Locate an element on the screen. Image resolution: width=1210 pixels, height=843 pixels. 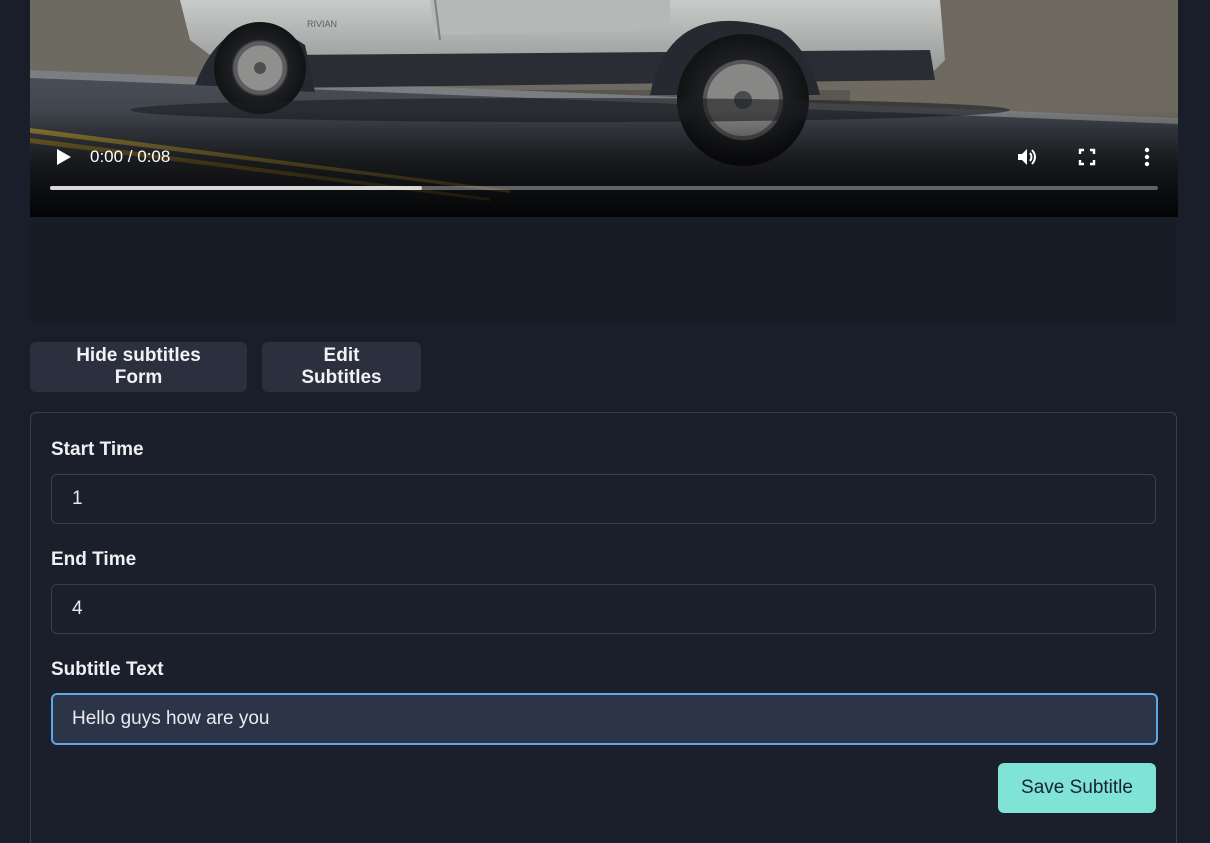
subtitle-text-input is located at coordinates (604, 719).